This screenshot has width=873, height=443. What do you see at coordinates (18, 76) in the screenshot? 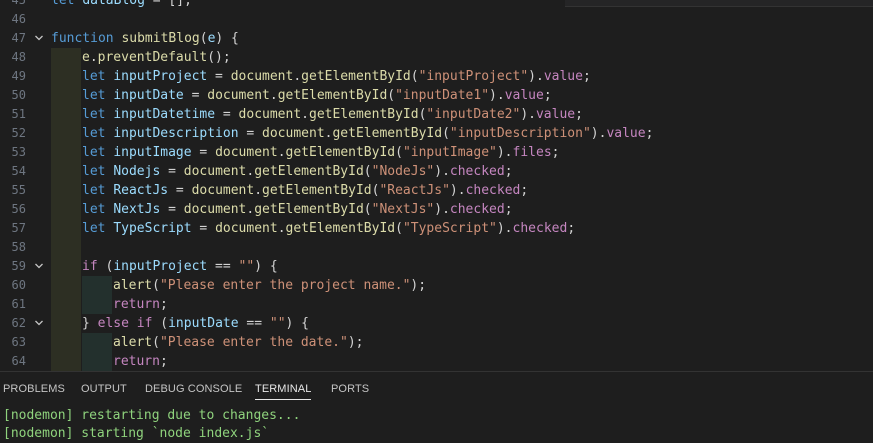
I see `line-number: 49` at bounding box center [18, 76].